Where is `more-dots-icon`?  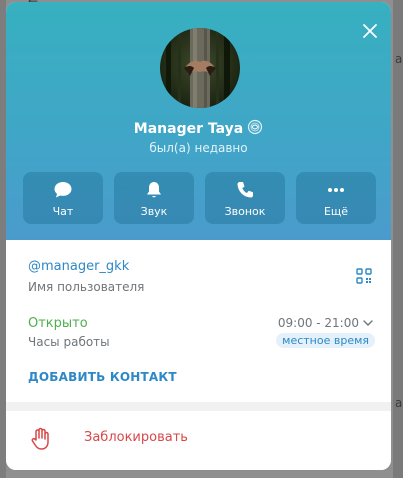
more-dots-icon is located at coordinates (336, 190).